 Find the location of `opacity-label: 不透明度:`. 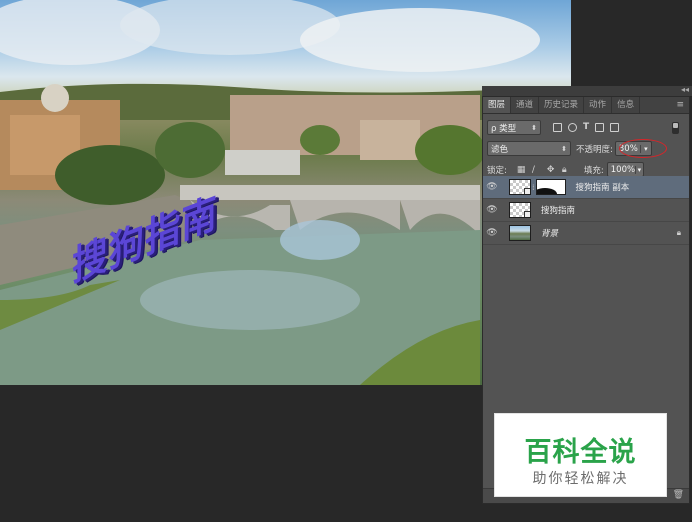

opacity-label: 不透明度: is located at coordinates (594, 149).